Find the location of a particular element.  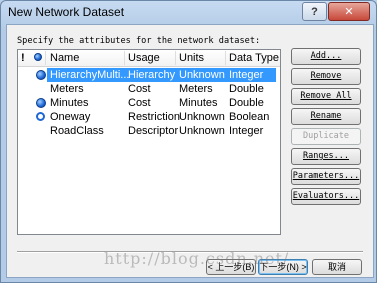

cell-data-type: Boolean is located at coordinates (249, 117).